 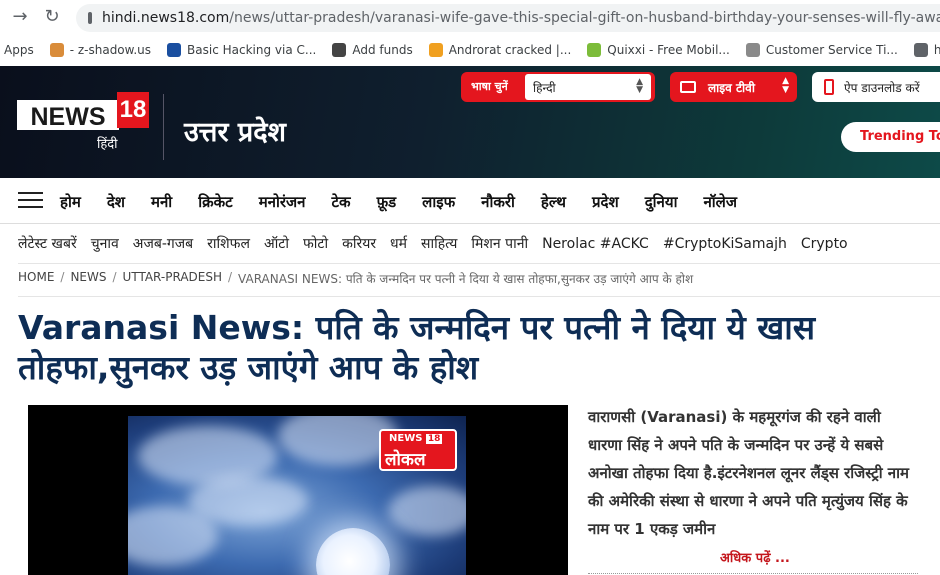 I want to click on bookmark-label: Apps, so click(x=19, y=50).